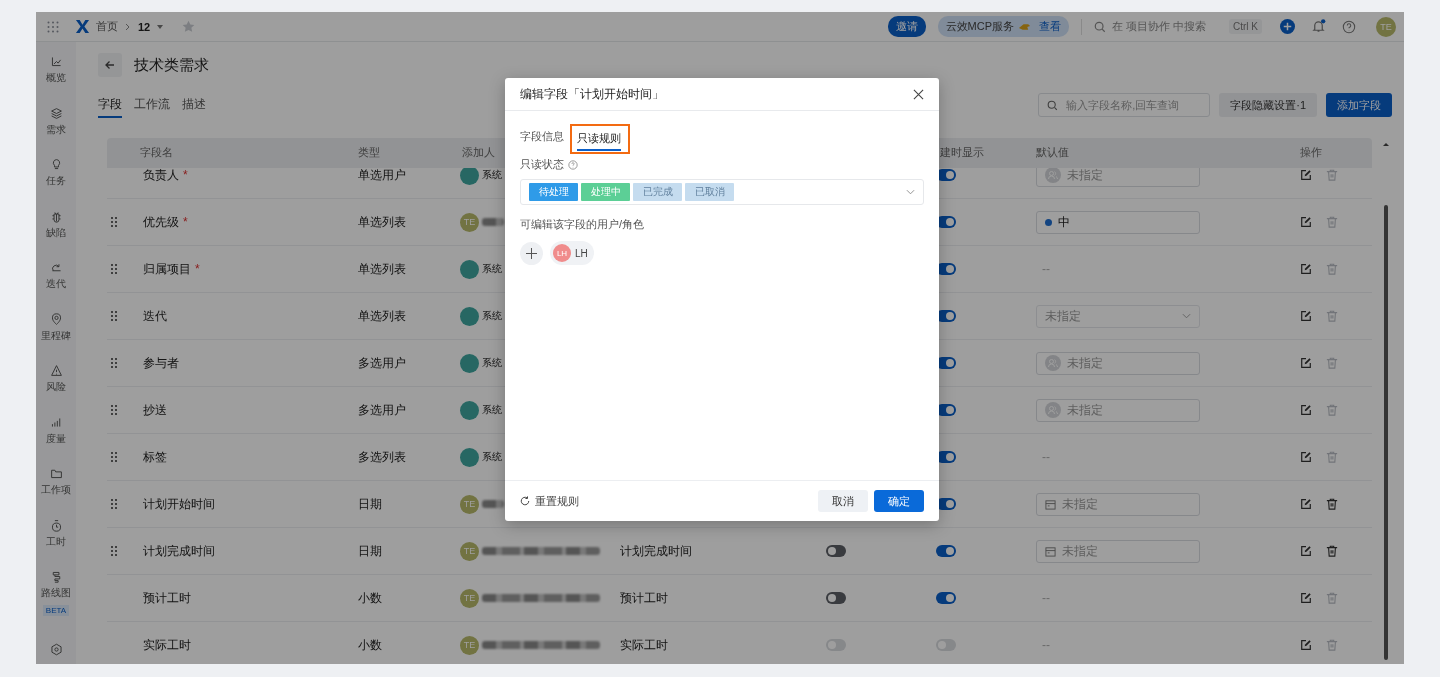 The width and height of the screenshot is (1440, 677). What do you see at coordinates (531, 253) in the screenshot?
I see `add-editor-button` at bounding box center [531, 253].